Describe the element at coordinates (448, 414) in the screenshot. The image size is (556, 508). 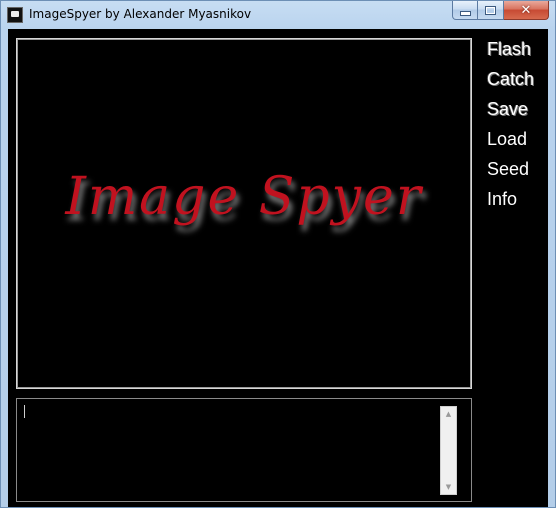
I see `scroll-up-icon: ▲` at that location.